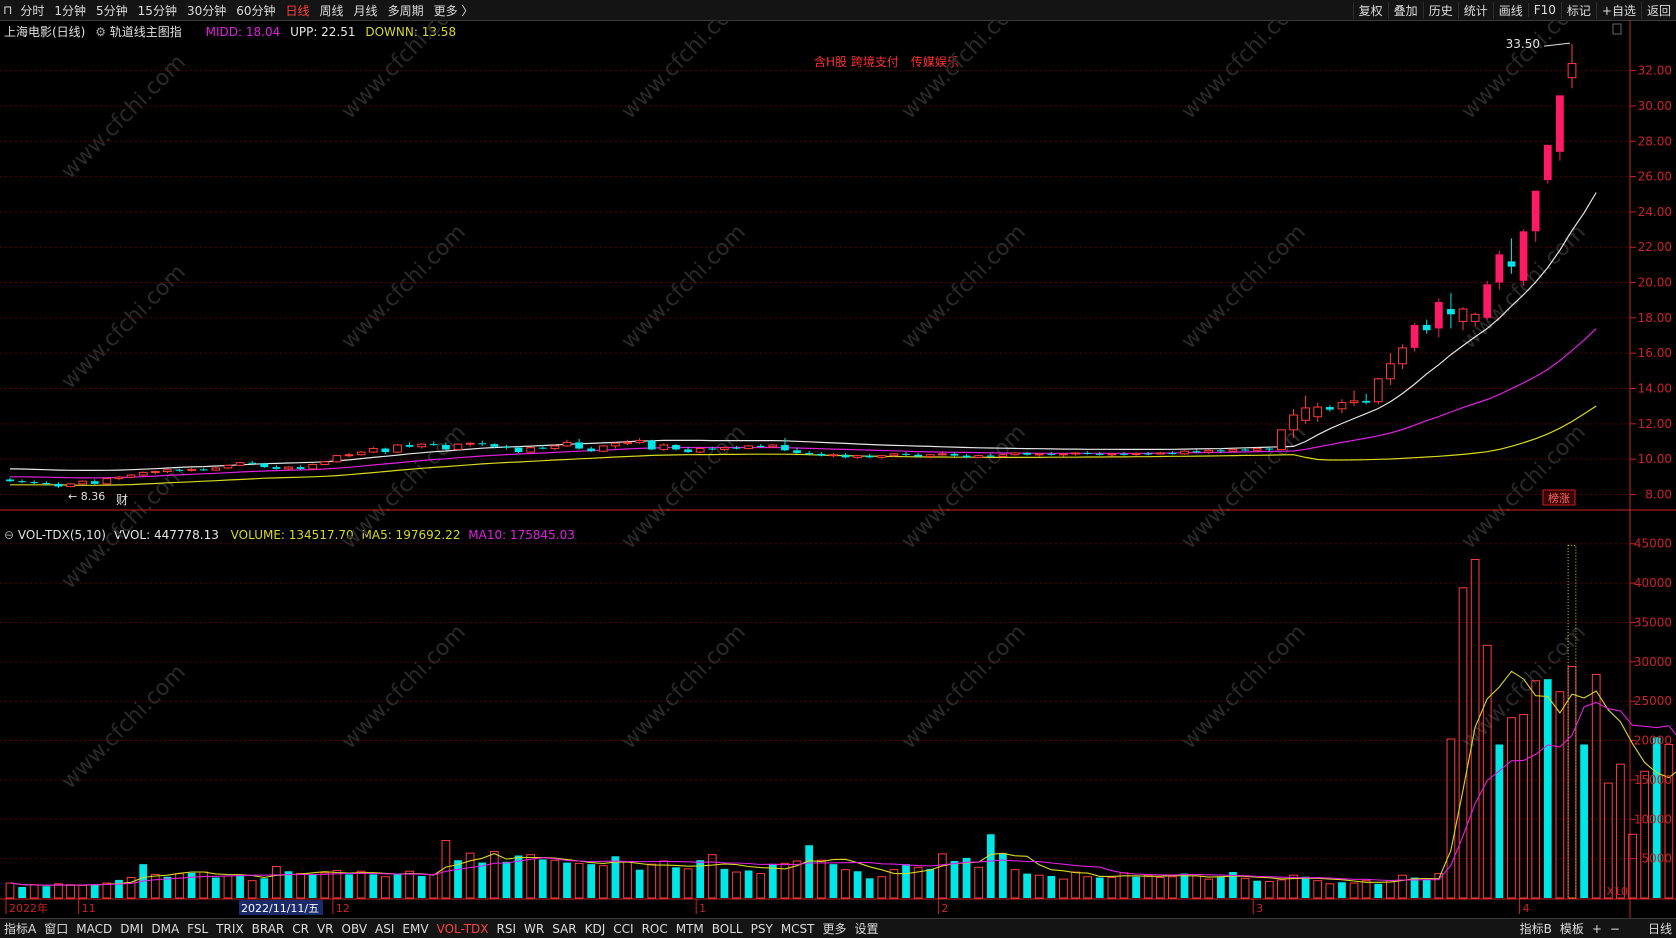 The height and width of the screenshot is (938, 1676). I want to click on tab-daily: 日线, so click(298, 10).